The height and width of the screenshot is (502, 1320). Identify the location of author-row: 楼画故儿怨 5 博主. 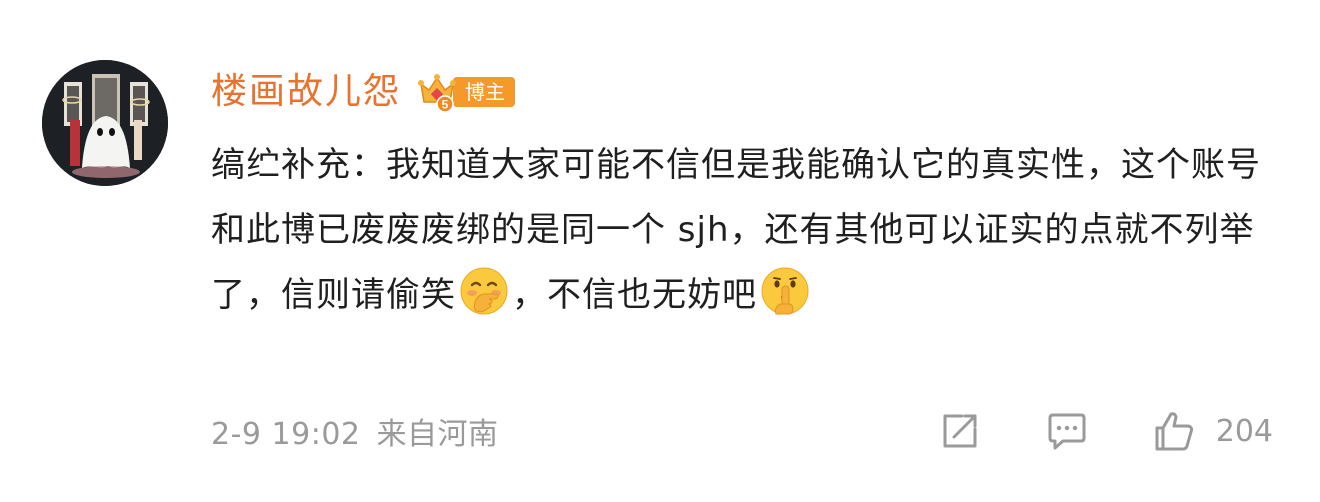
(363, 92).